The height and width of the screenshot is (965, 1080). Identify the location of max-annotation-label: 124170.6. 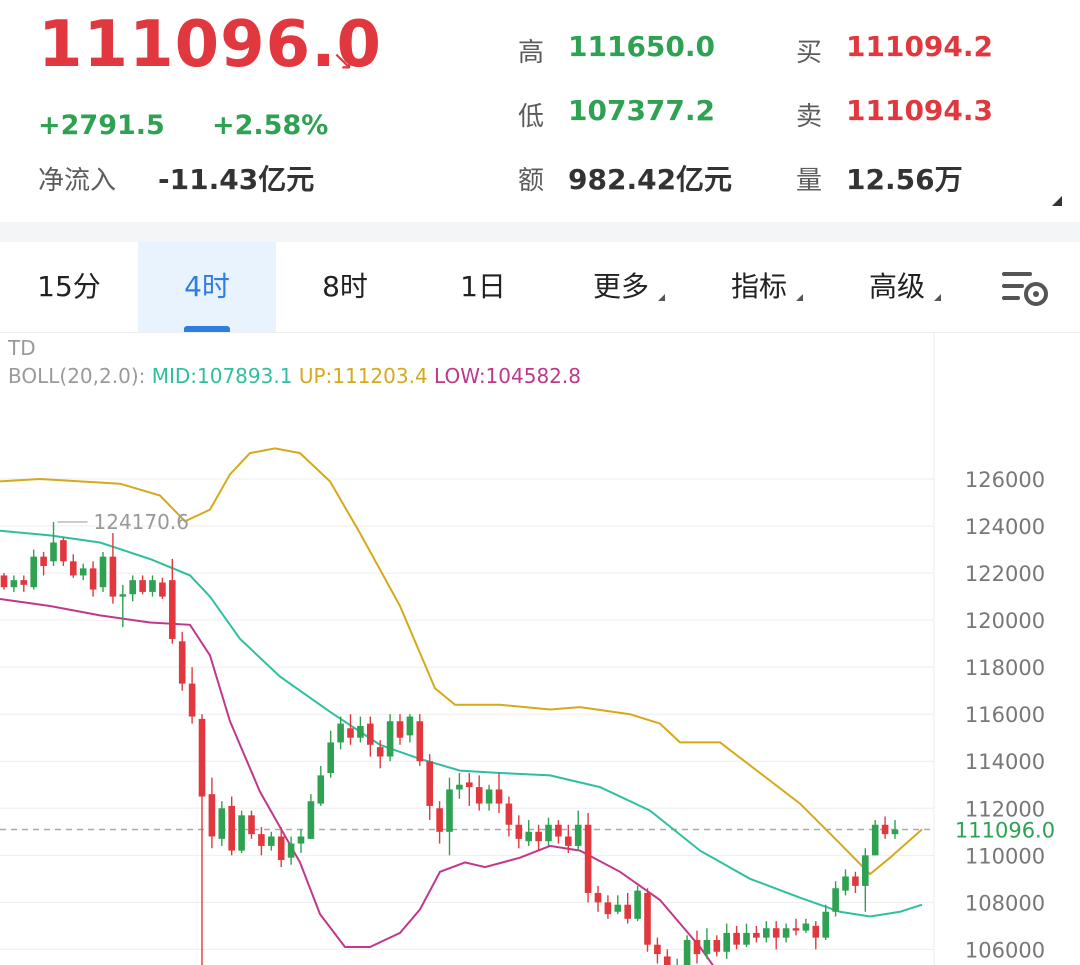
(141, 522).